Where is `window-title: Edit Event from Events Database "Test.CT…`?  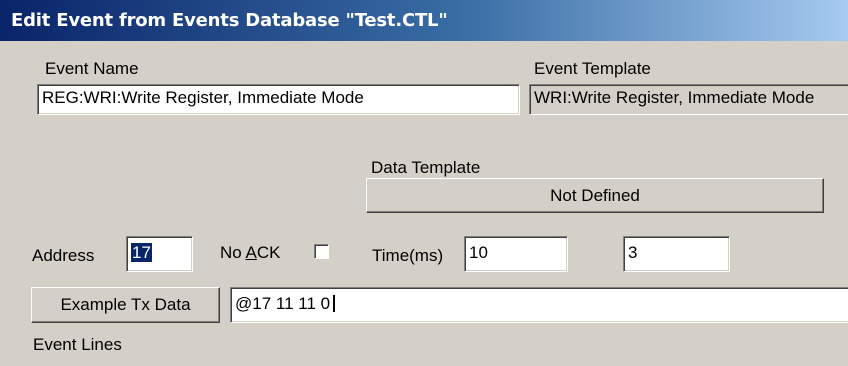 window-title: Edit Event from Events Database "Test.CT… is located at coordinates (424, 20).